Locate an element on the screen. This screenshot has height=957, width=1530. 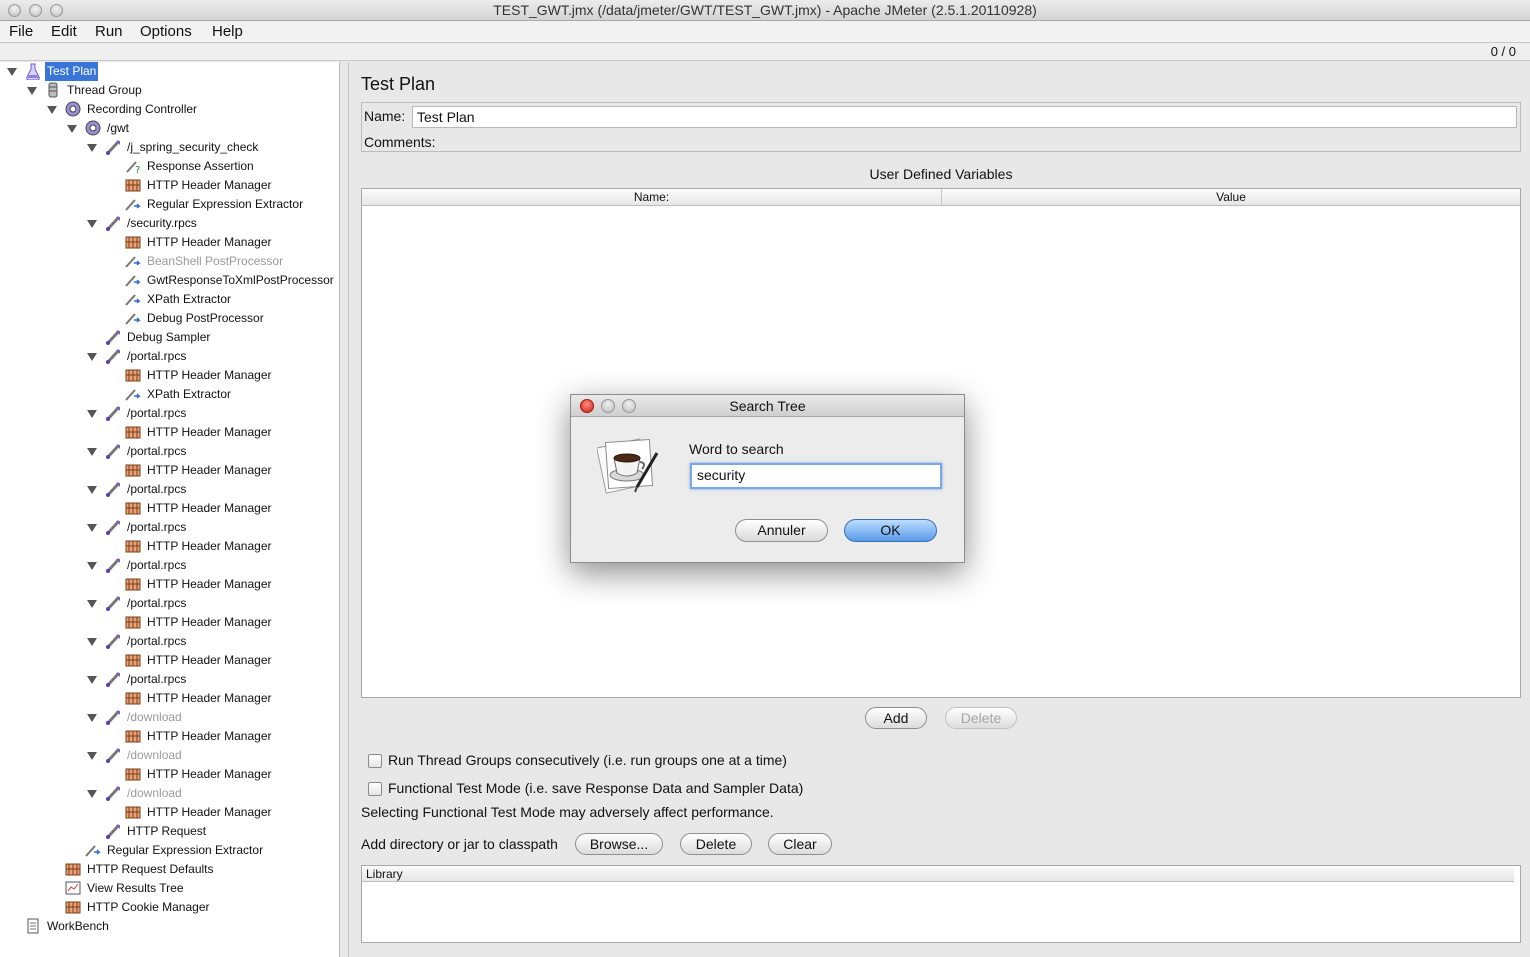
udv-col-name: Name: is located at coordinates (652, 197).